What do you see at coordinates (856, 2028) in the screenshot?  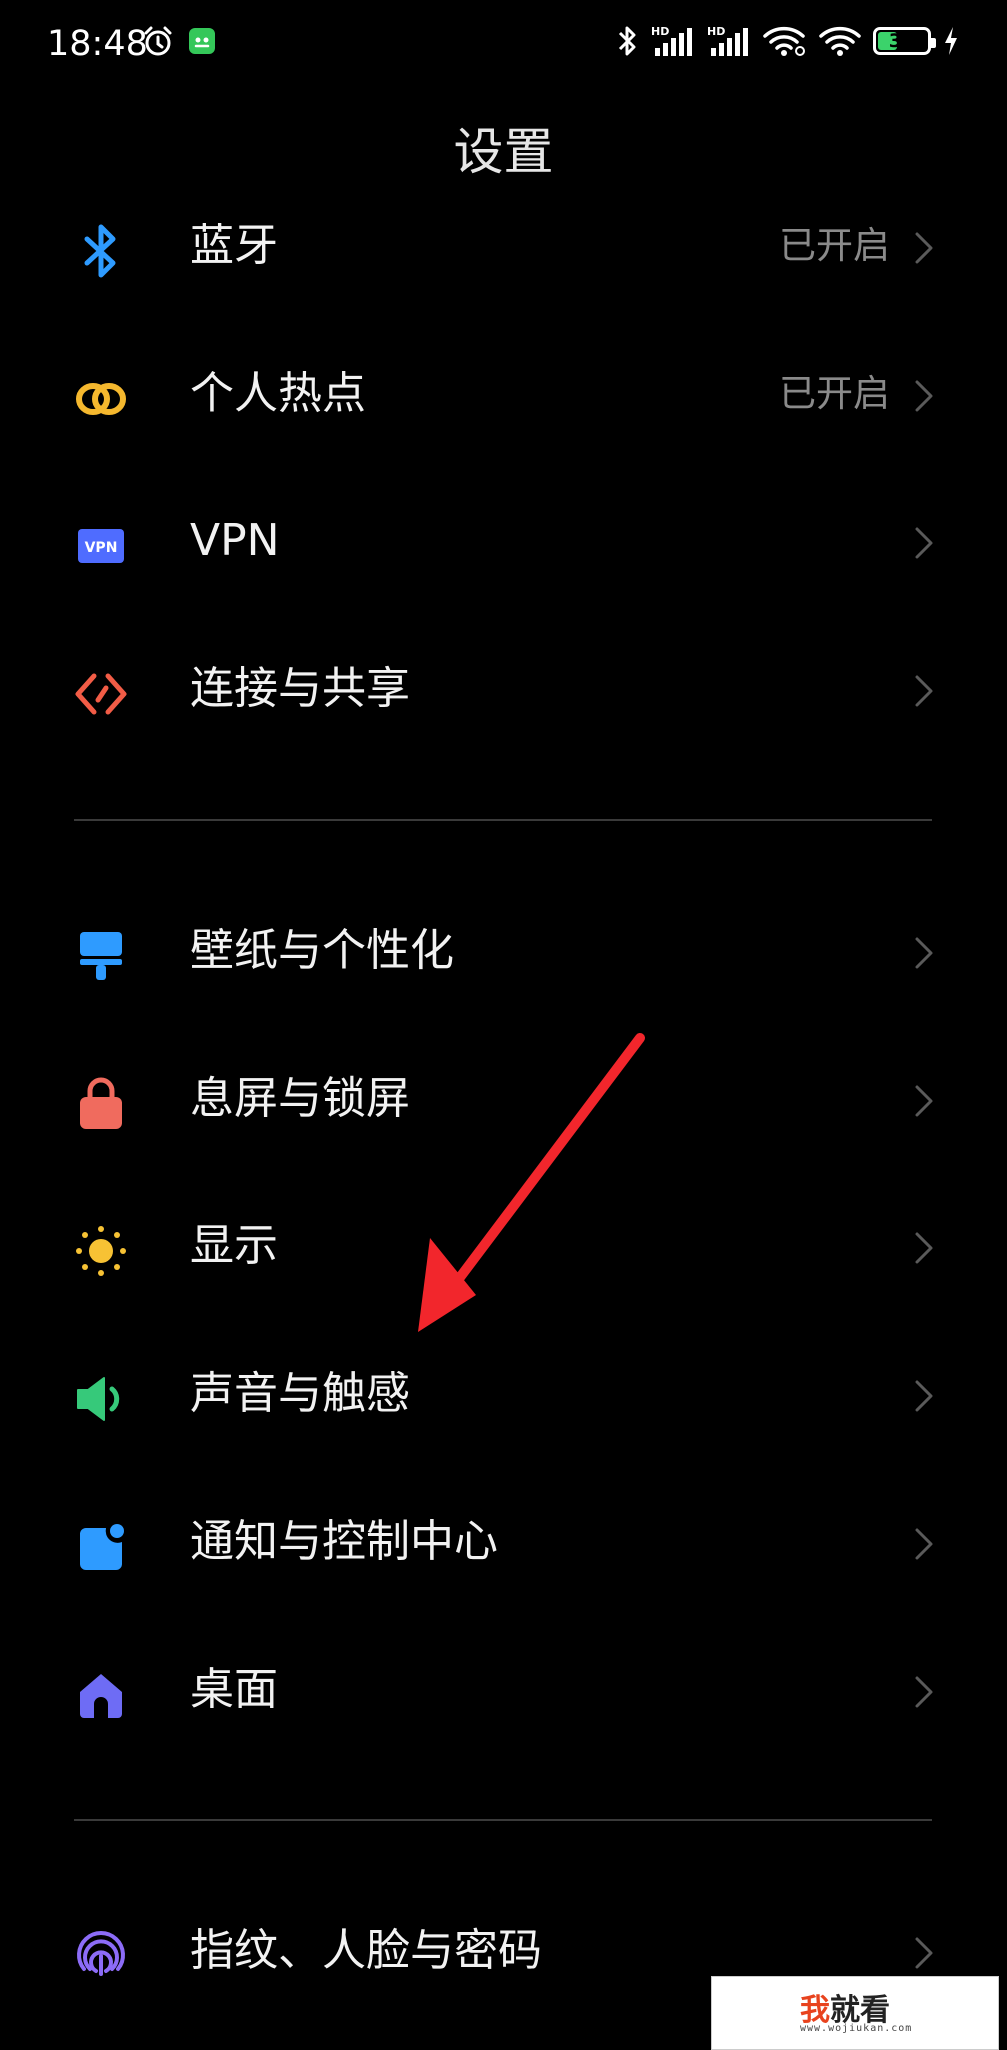 I see `watermark-url: www.wojiukan.com` at bounding box center [856, 2028].